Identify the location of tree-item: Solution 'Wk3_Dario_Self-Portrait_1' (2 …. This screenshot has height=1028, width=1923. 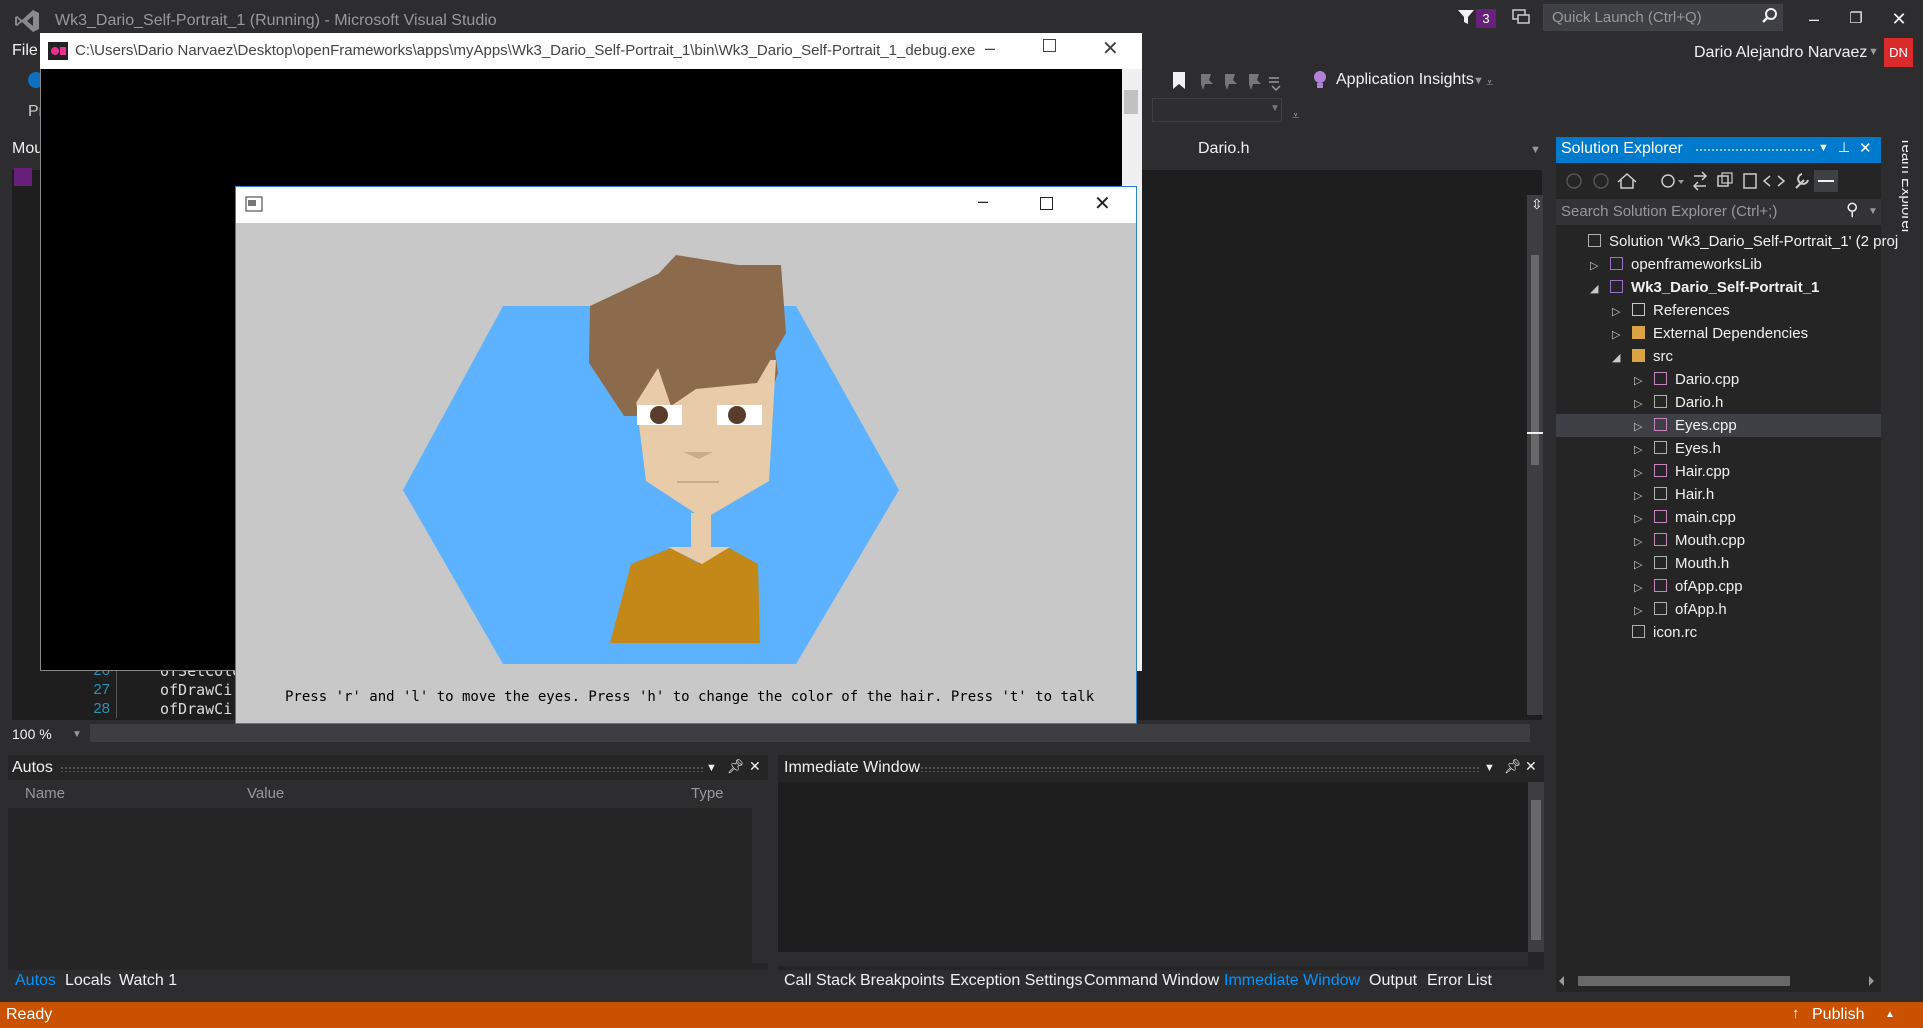
(1733, 241).